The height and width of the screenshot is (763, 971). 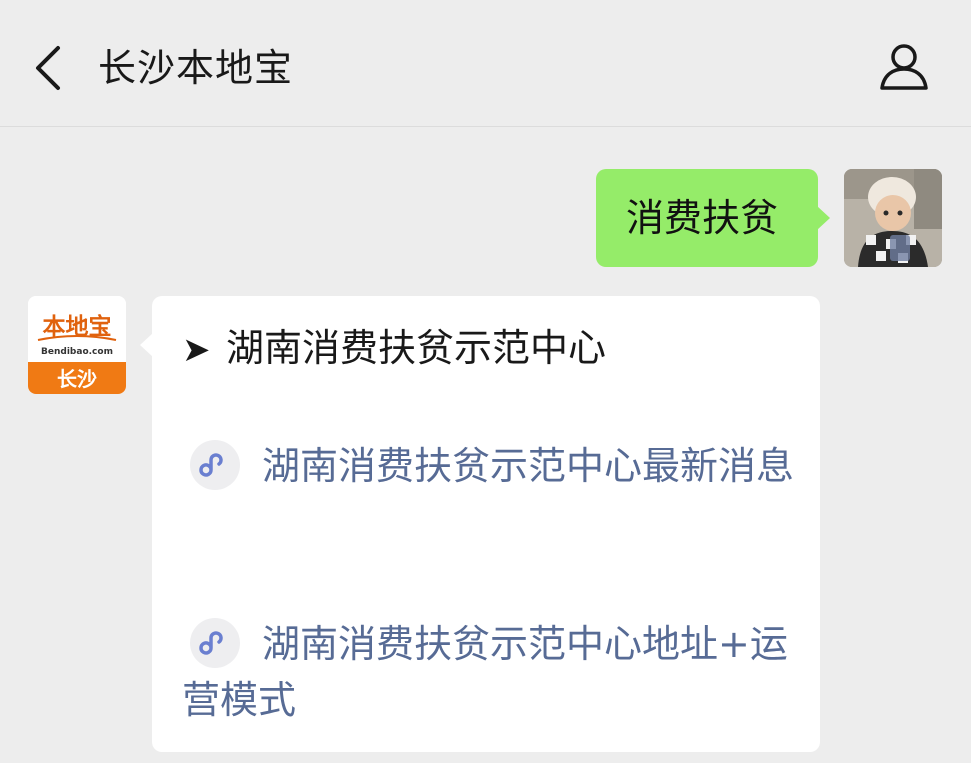 I want to click on message-heading: ➤ 湖南消费扶贫示范中心, so click(x=394, y=349).